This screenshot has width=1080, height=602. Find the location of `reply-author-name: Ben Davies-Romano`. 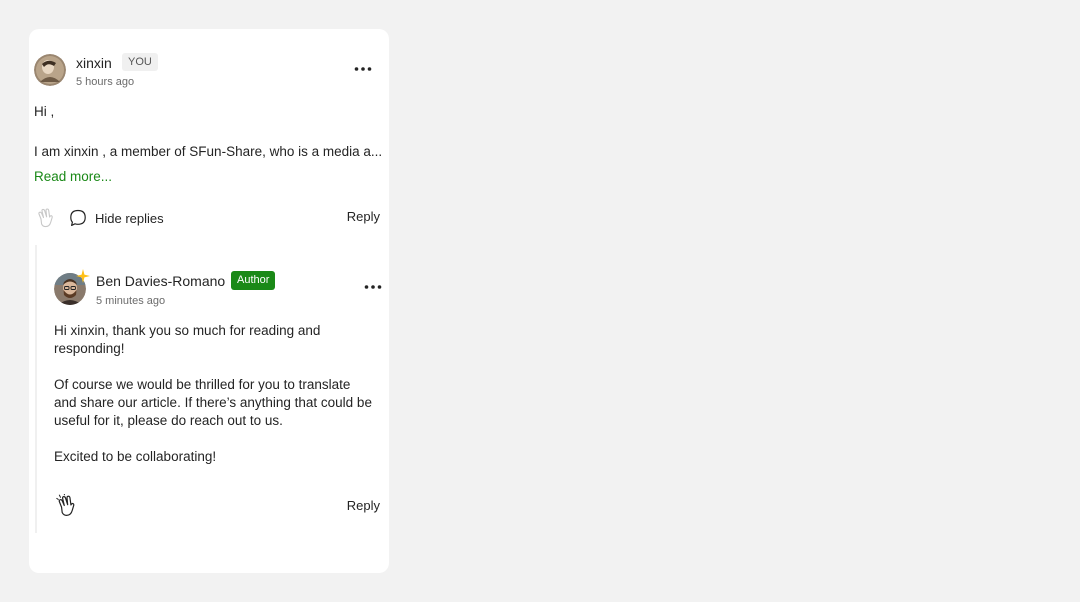

reply-author-name: Ben Davies-Romano is located at coordinates (160, 281).